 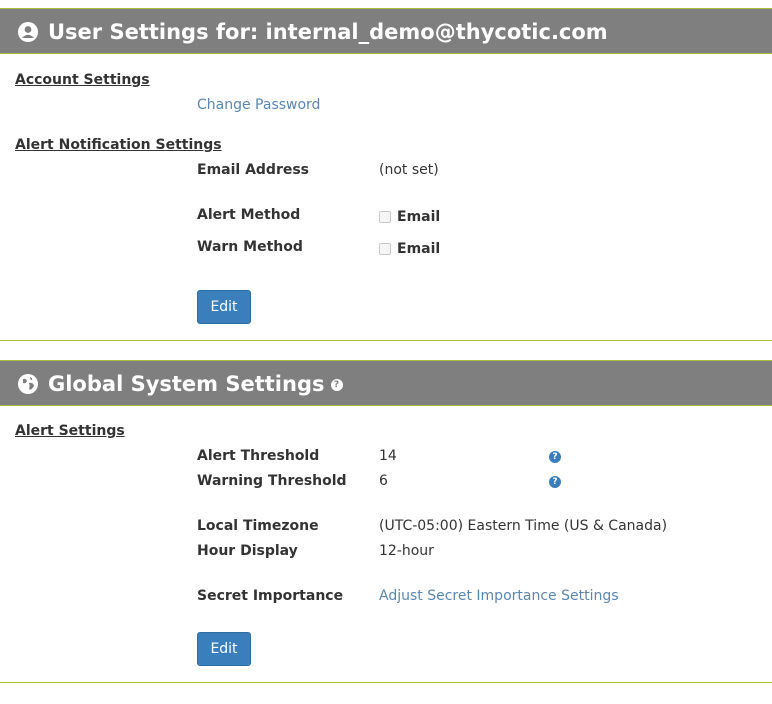 I want to click on alert-method-email-checkbox, so click(x=385, y=217).